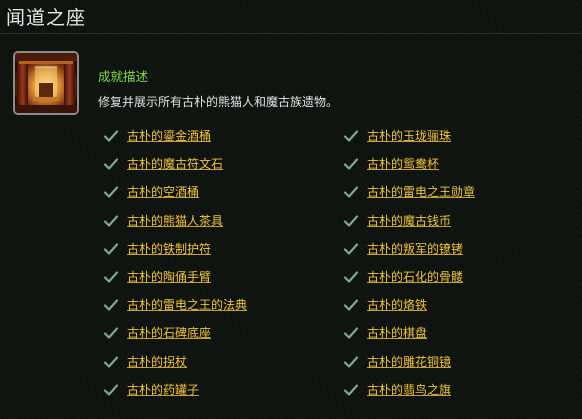 The image size is (582, 419). What do you see at coordinates (46, 18) in the screenshot?
I see `page-title: 闻道之座` at bounding box center [46, 18].